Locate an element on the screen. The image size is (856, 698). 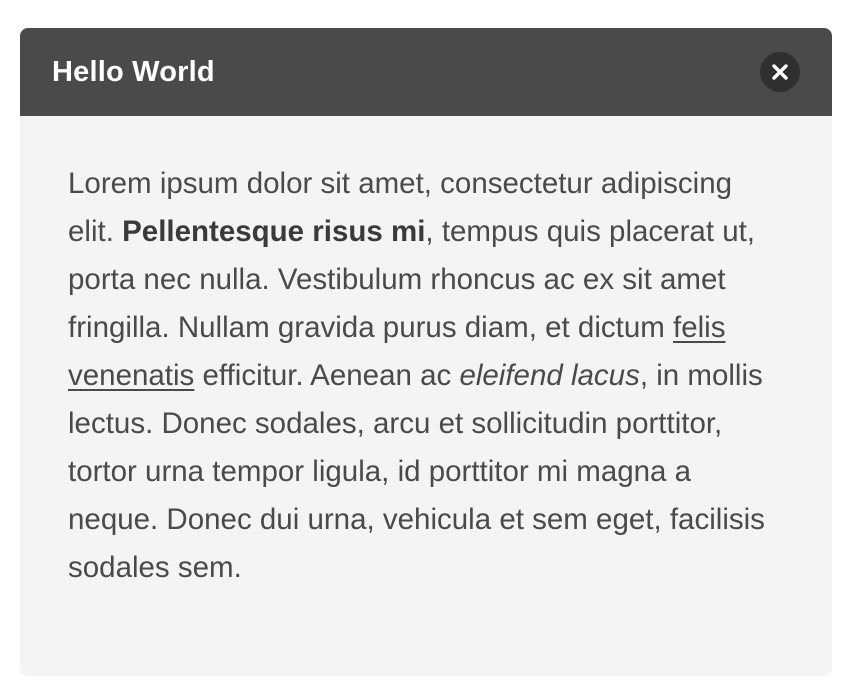
modal-header: Hello World is located at coordinates (426, 72).